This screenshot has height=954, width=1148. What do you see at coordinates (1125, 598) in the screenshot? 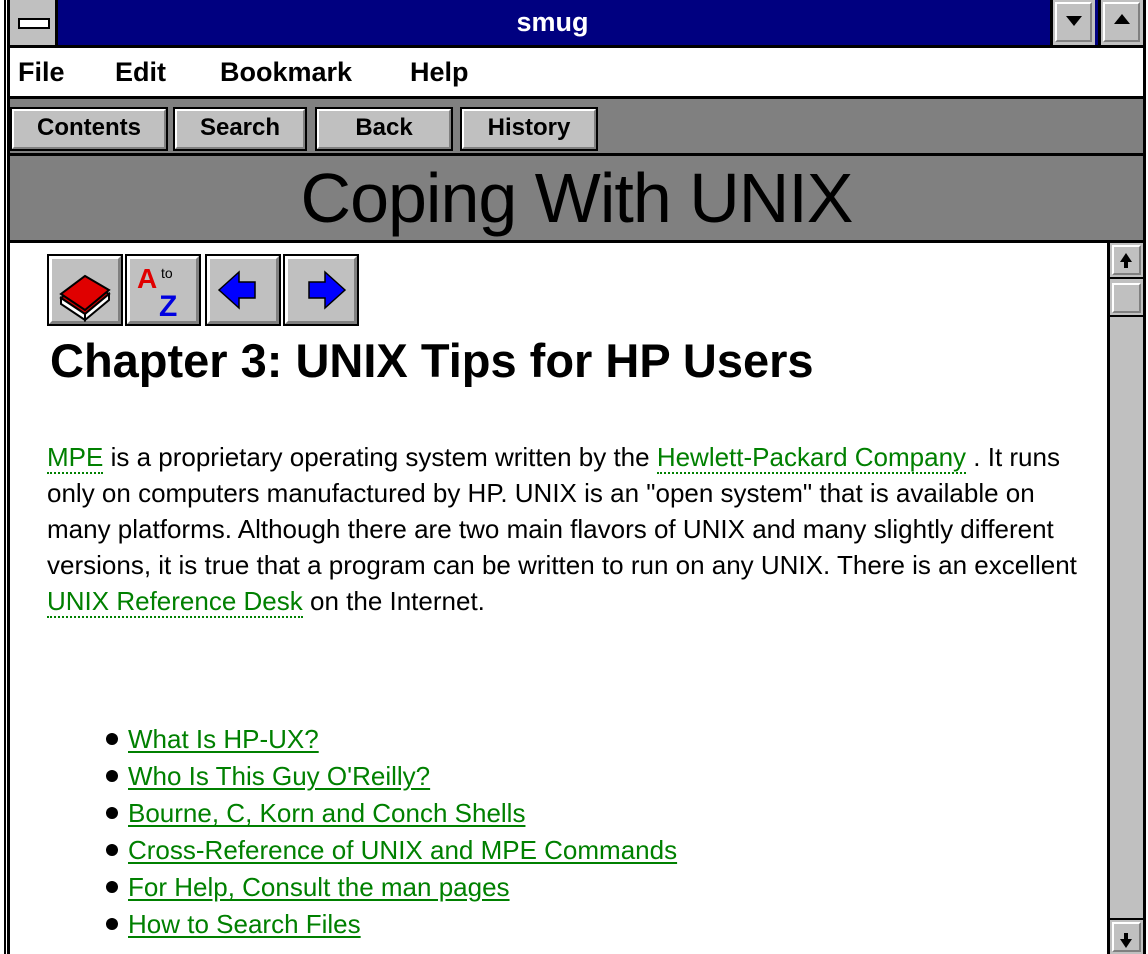
I see `vertical-scrollbar` at bounding box center [1125, 598].